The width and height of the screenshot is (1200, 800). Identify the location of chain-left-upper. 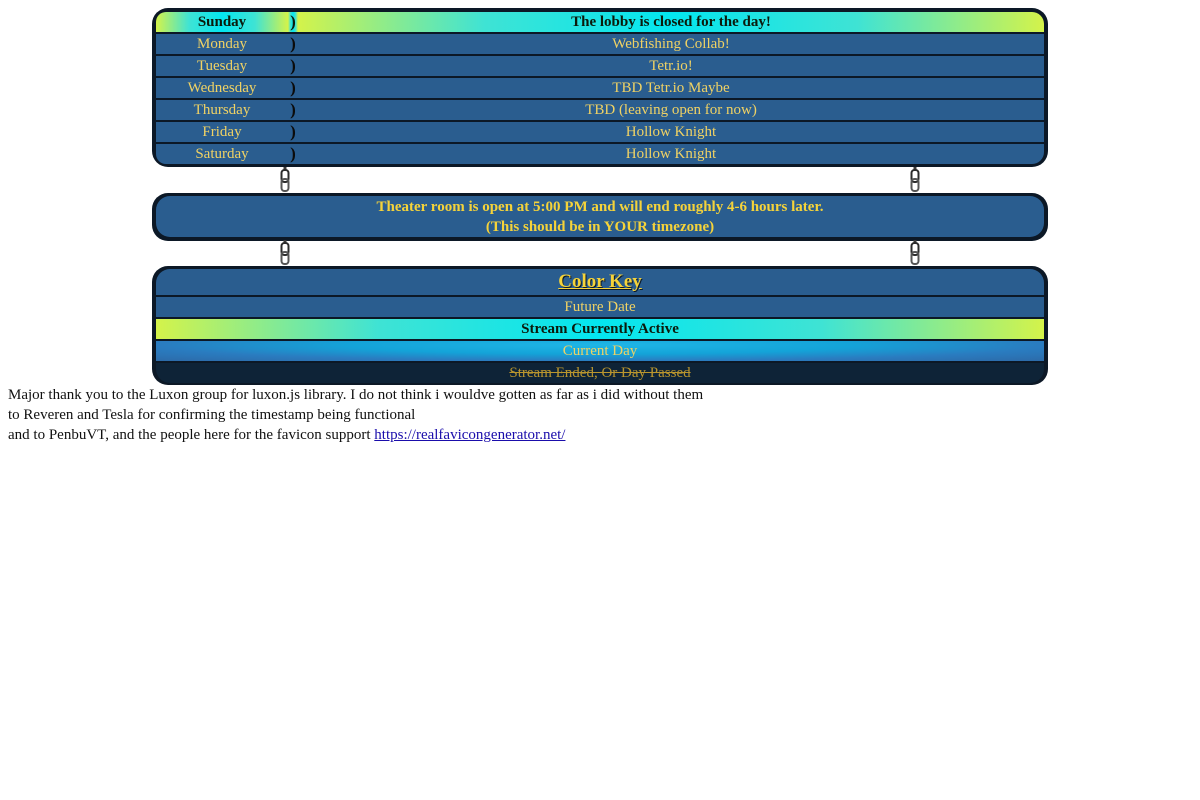
(285, 179).